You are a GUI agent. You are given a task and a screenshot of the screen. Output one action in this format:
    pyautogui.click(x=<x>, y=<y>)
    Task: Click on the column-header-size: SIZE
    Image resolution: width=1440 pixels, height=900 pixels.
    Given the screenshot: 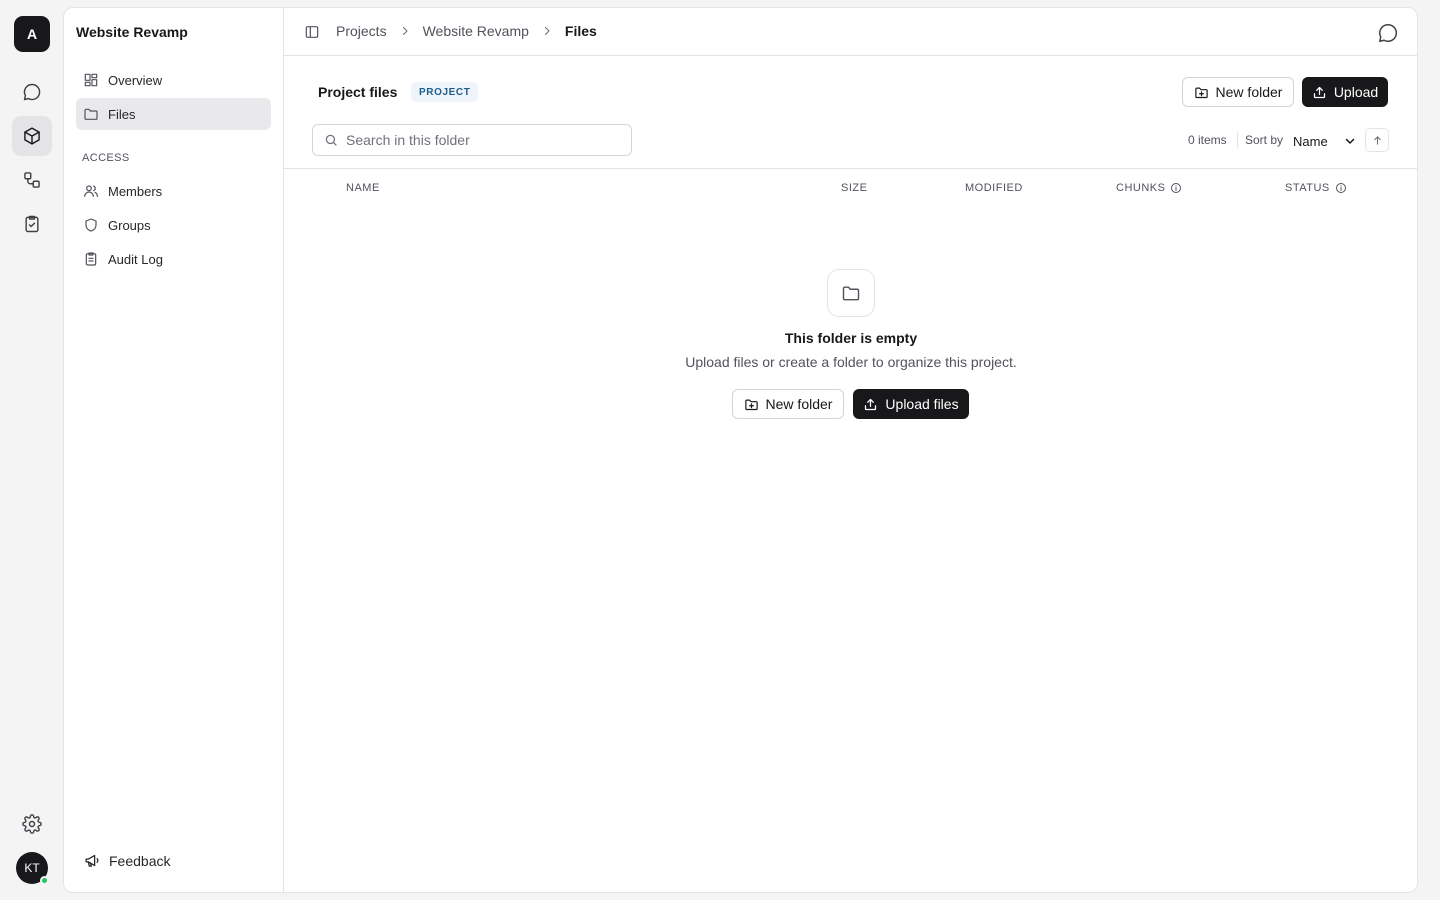 What is the action you would take?
    pyautogui.click(x=854, y=188)
    